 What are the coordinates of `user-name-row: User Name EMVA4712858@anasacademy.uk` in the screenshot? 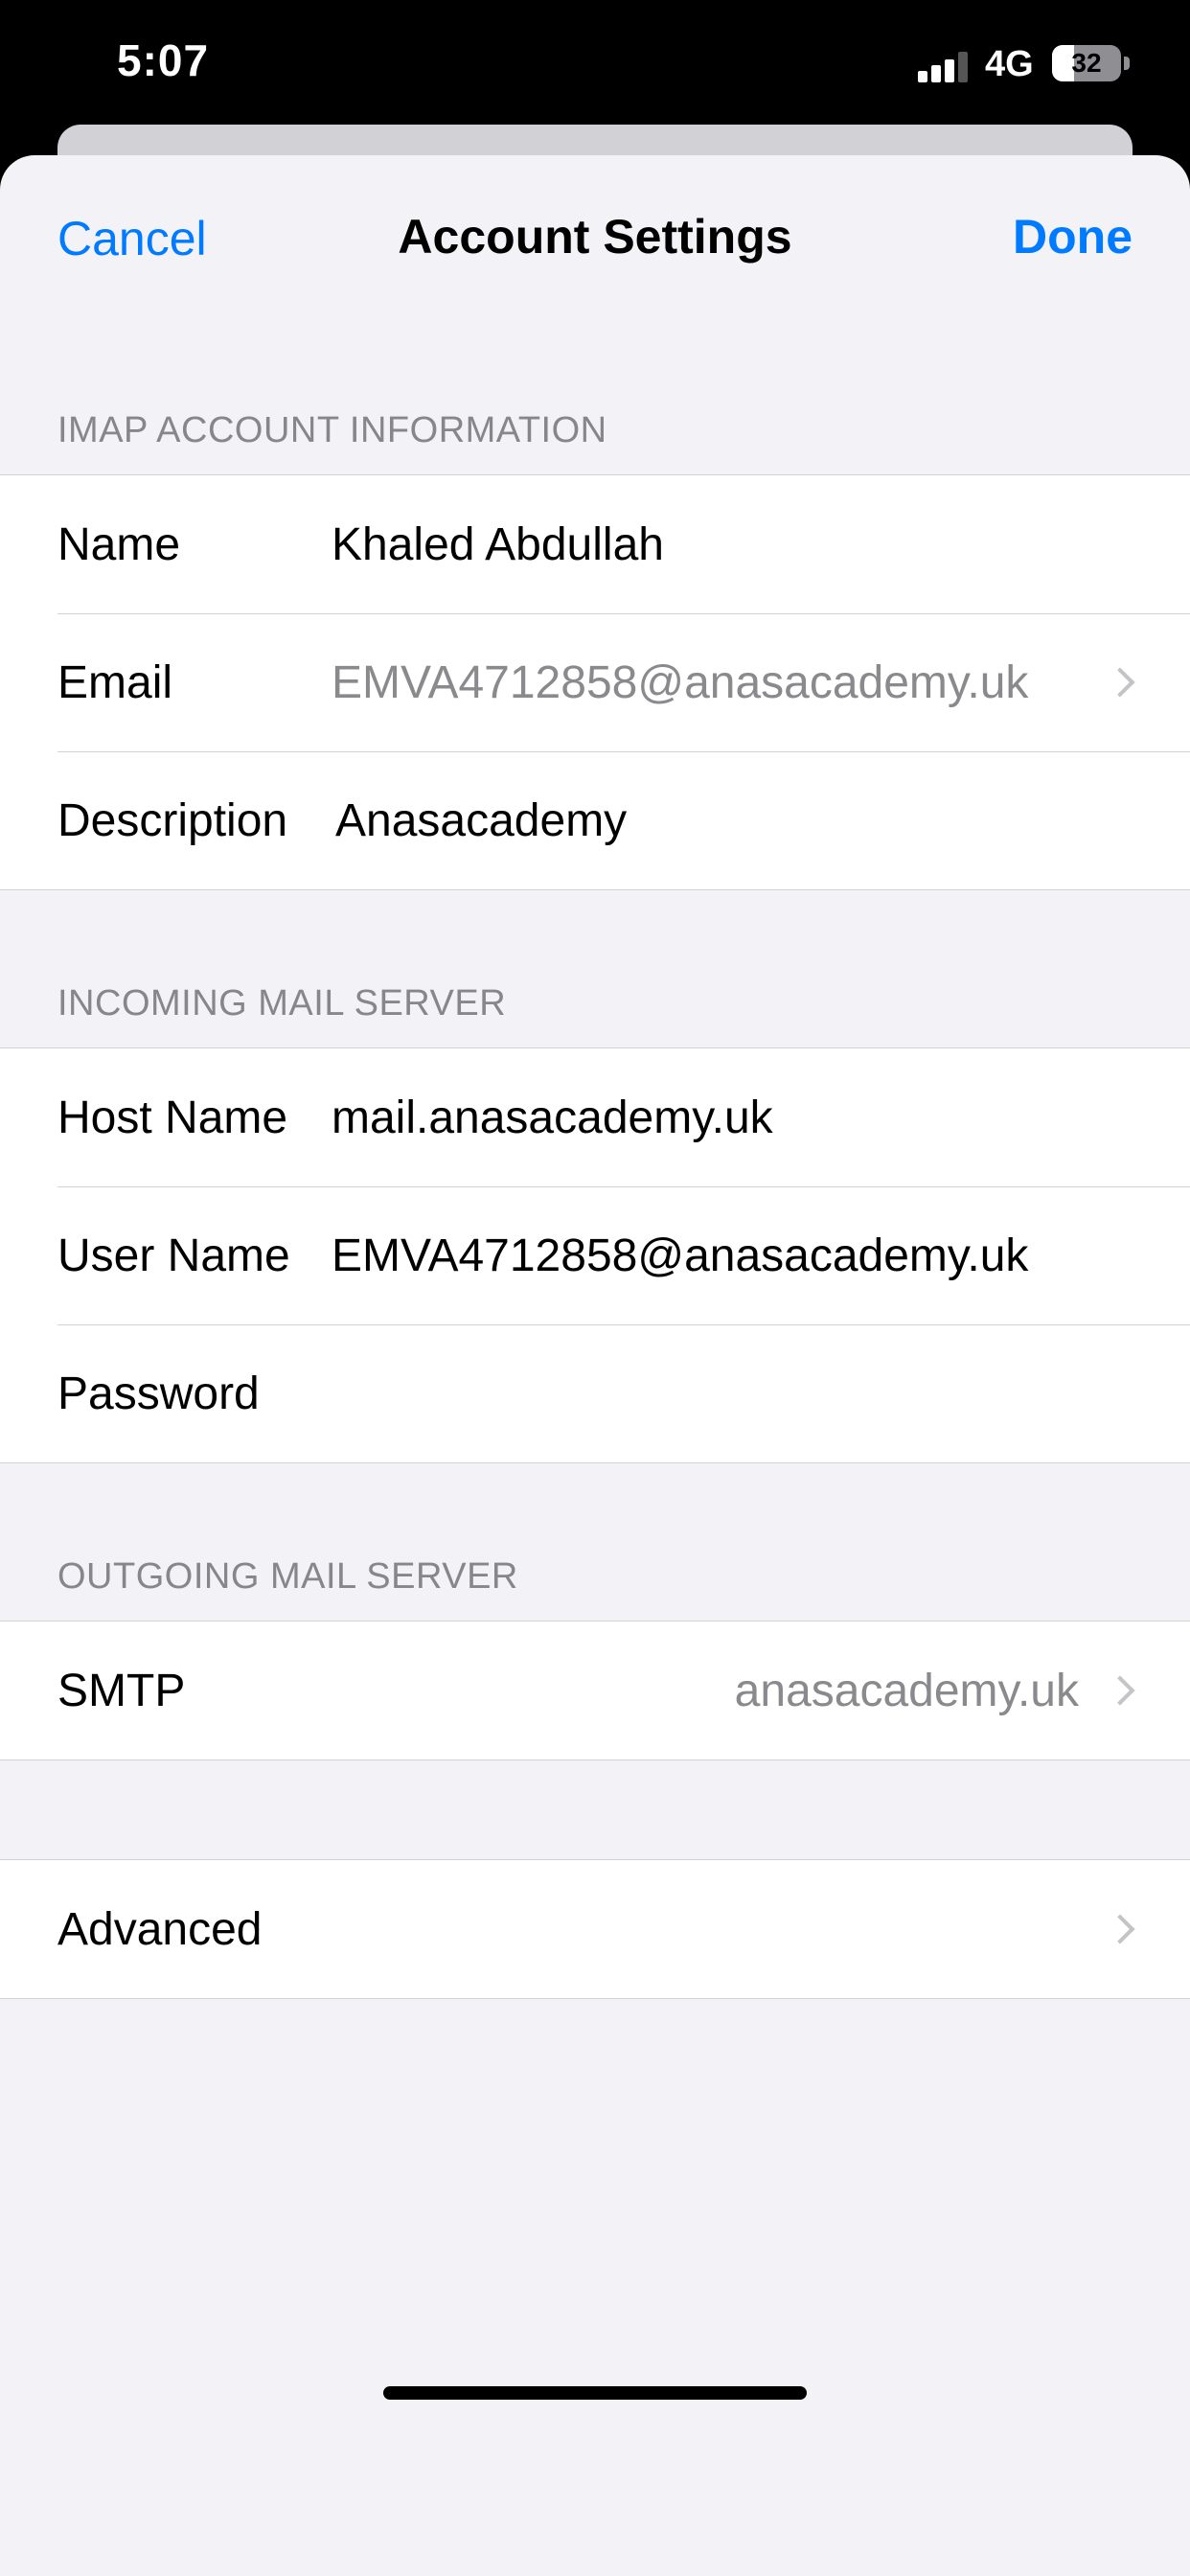 It's located at (595, 1255).